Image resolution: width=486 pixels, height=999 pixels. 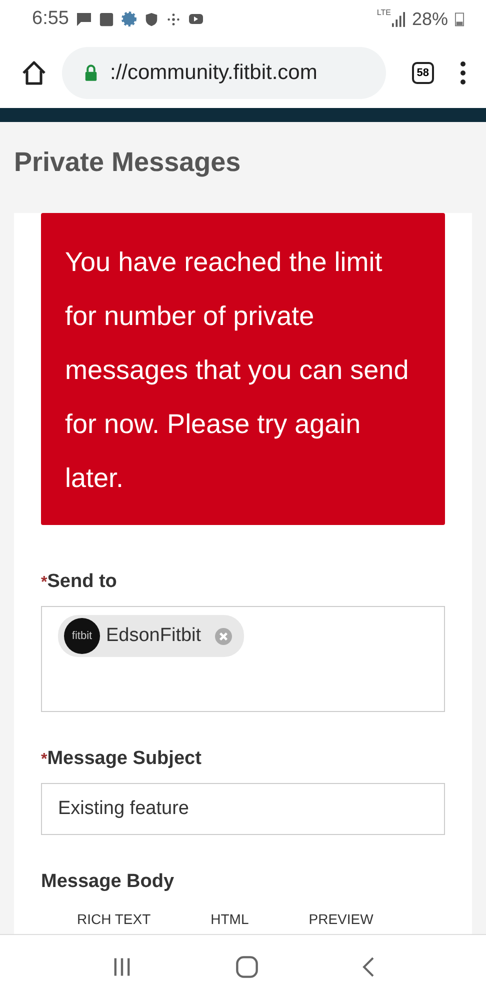 What do you see at coordinates (84, 19) in the screenshot?
I see `message-icon` at bounding box center [84, 19].